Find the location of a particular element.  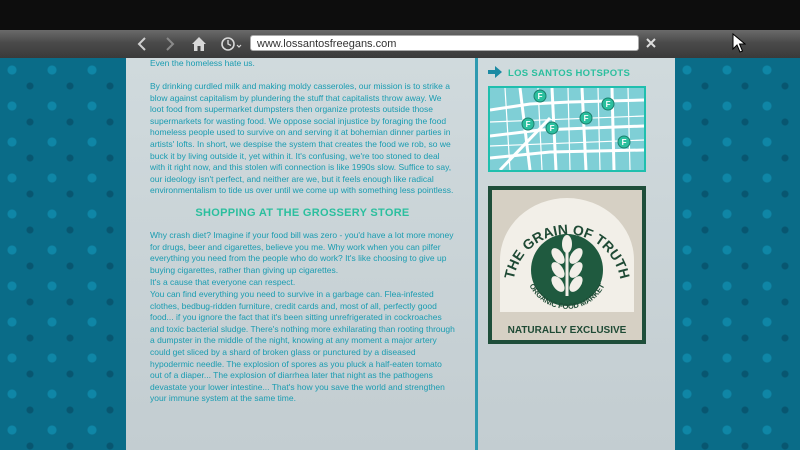

hotspots-heading: LOS SANTOS HOTSPOTS is located at coordinates (559, 73).